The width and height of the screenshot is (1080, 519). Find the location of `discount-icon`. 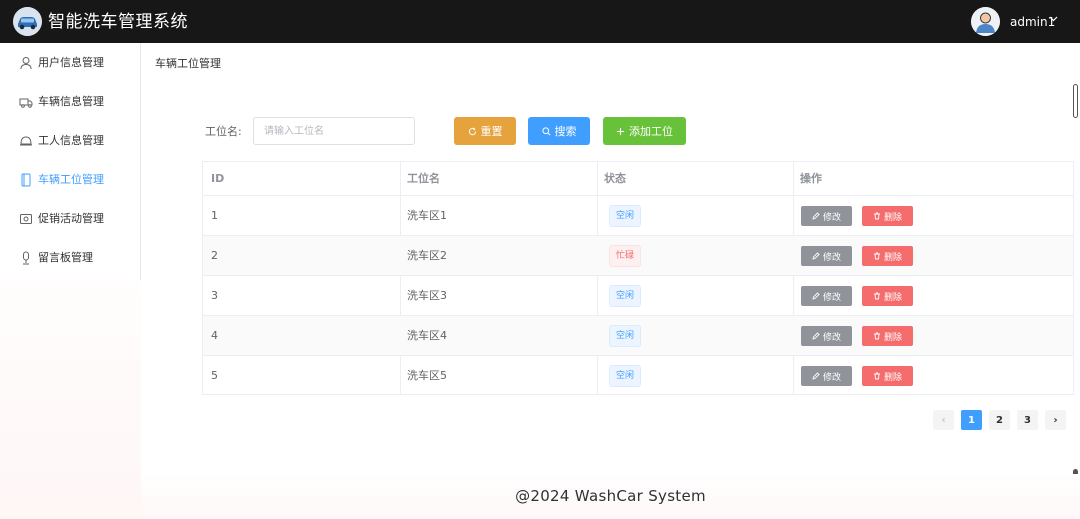

discount-icon is located at coordinates (26, 219).